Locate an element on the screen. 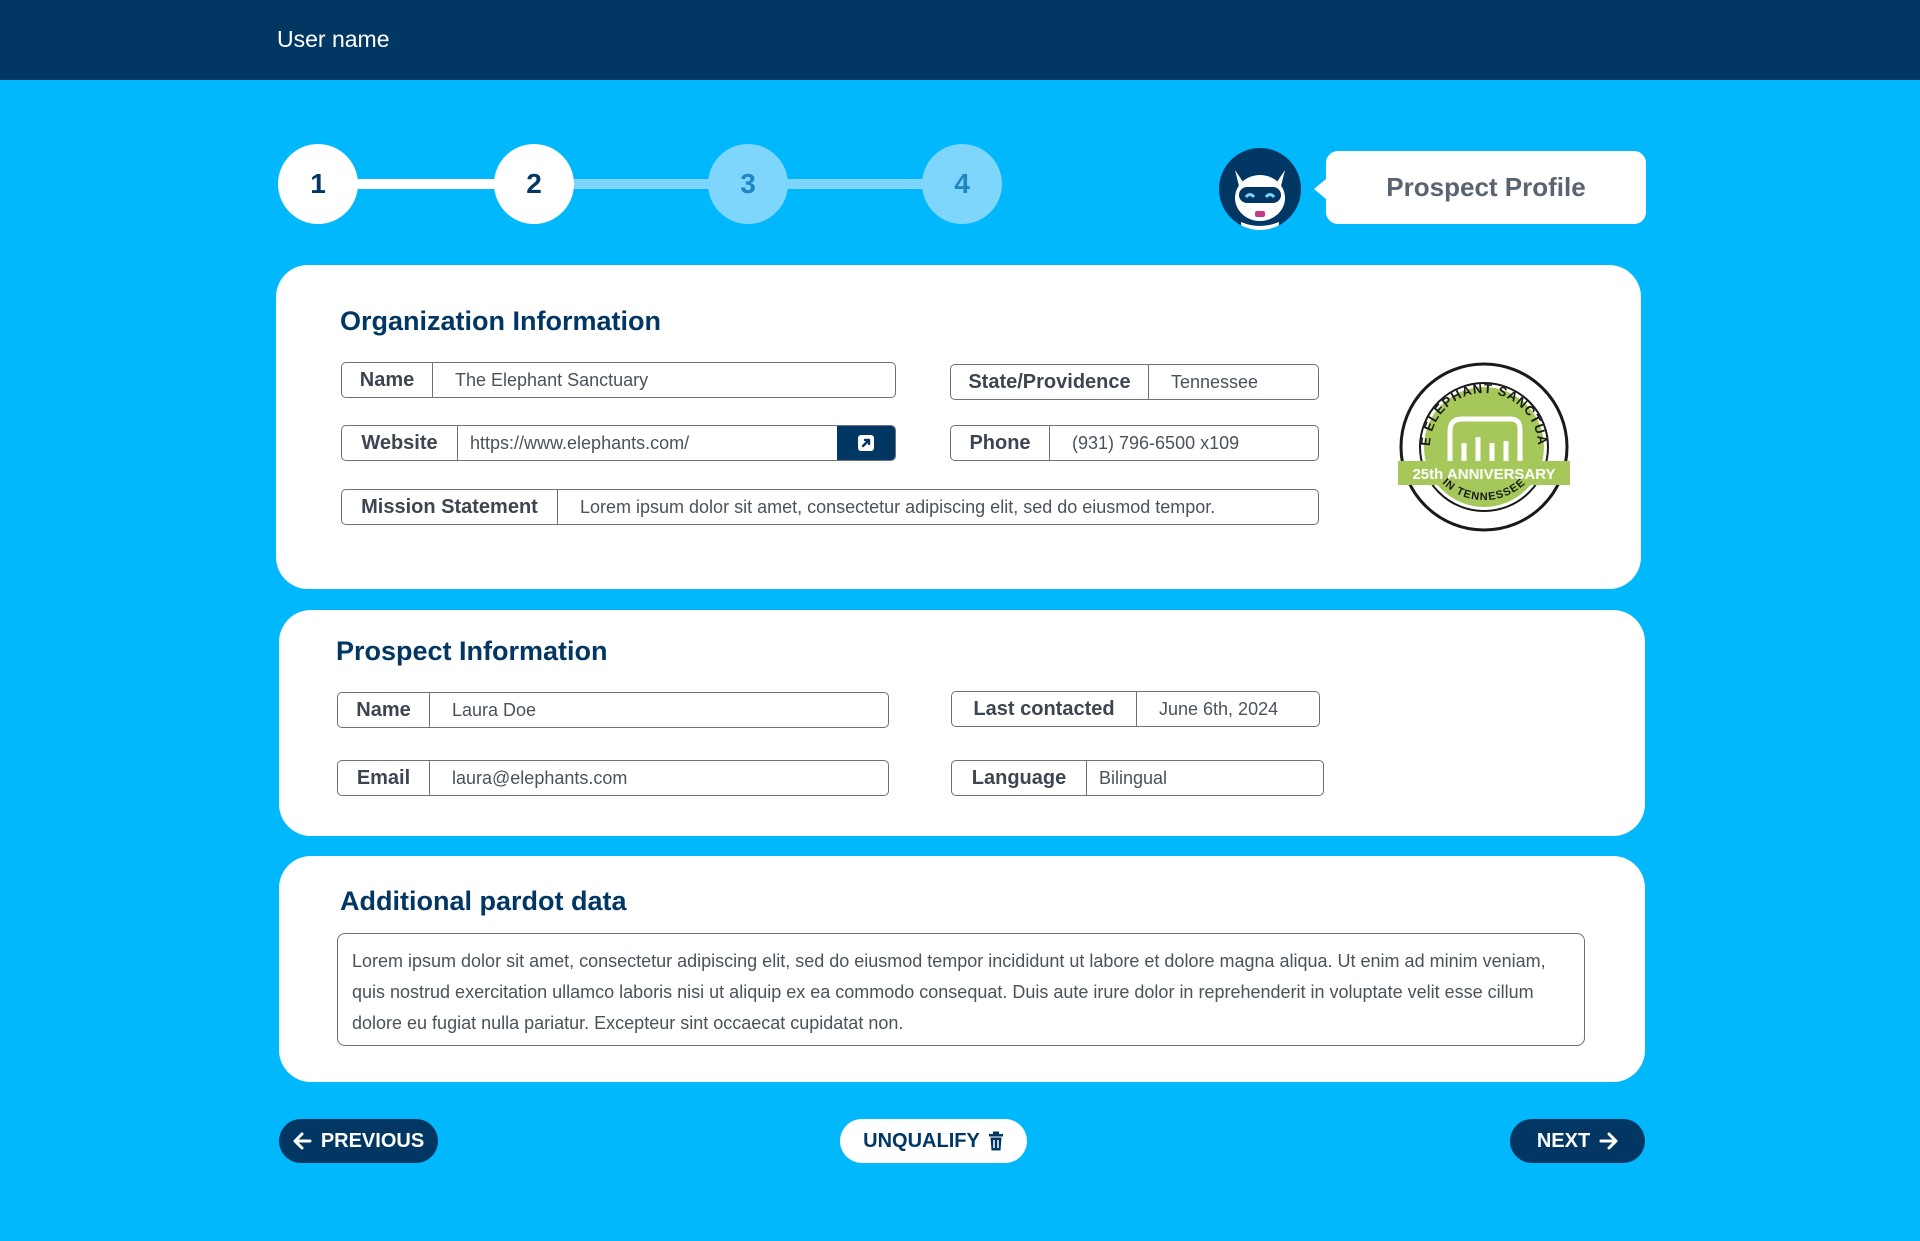 This screenshot has width=1920, height=1241. website-value: https://www.elephants.com/ is located at coordinates (647, 443).